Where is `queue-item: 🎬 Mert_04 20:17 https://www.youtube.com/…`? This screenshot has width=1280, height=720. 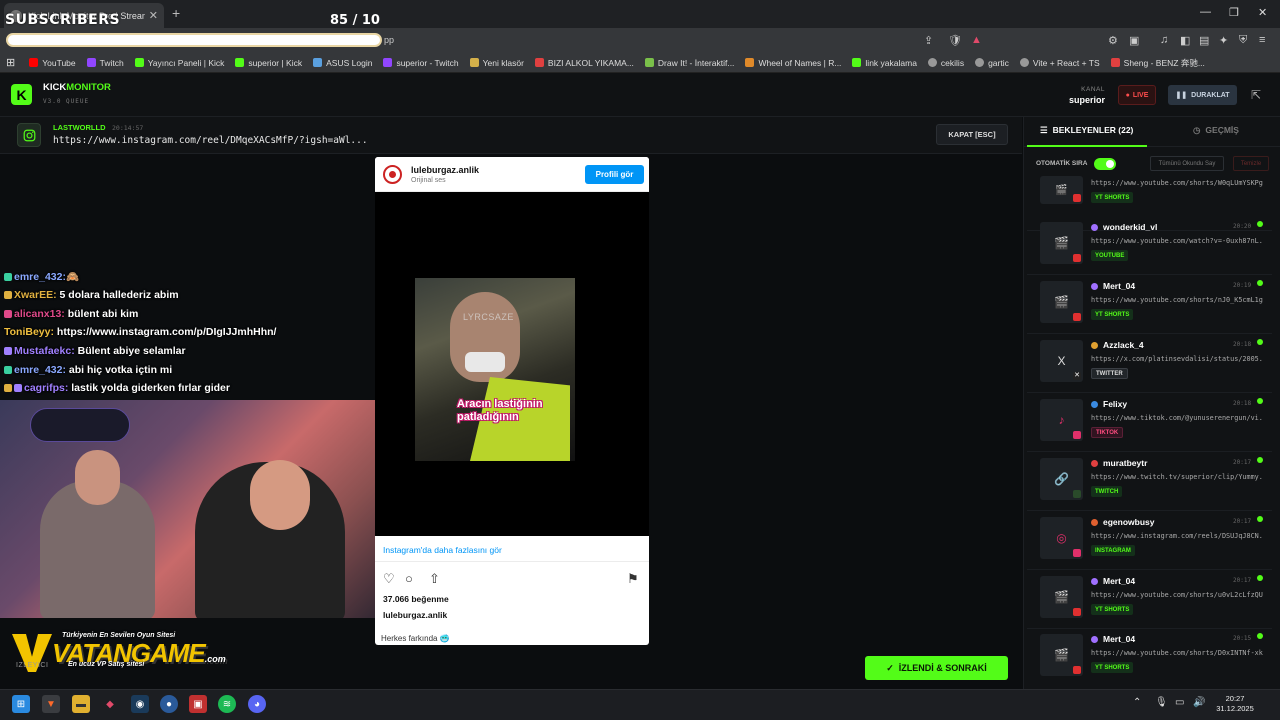 queue-item: 🎬 Mert_04 20:17 https://www.youtube.com/… is located at coordinates (1149, 601).